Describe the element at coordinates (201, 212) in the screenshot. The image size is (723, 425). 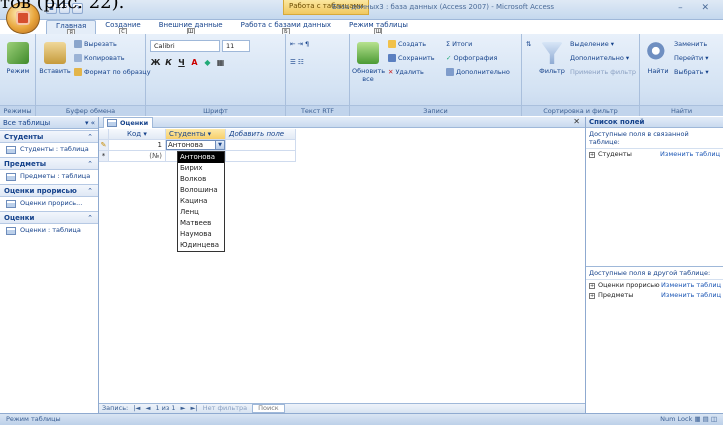
I see `dropdown-item: Ленц` at that location.